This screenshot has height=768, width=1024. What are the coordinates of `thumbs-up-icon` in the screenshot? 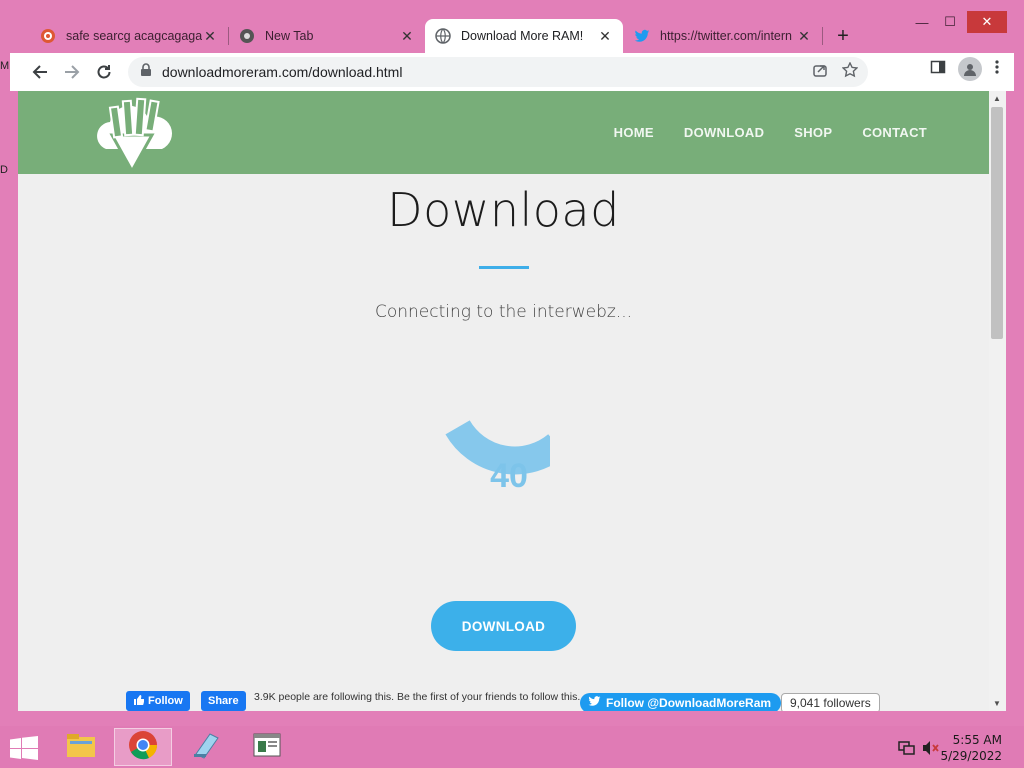 It's located at (139, 701).